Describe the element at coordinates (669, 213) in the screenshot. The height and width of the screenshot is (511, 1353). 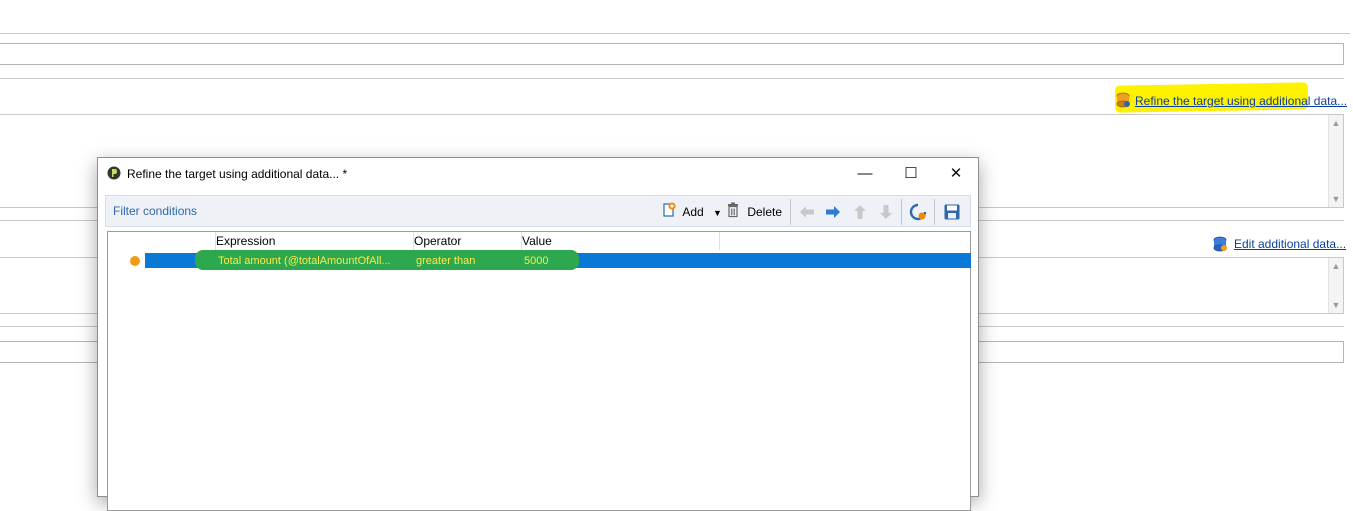
I see `add-icon` at that location.